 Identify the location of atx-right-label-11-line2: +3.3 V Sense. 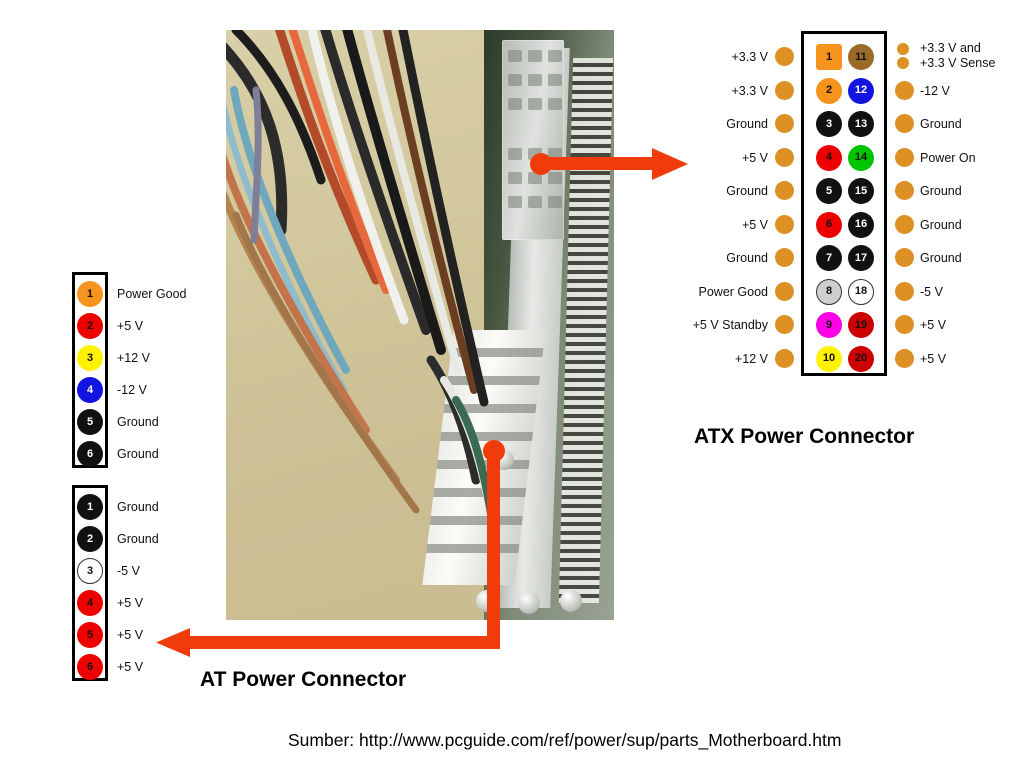
(958, 63).